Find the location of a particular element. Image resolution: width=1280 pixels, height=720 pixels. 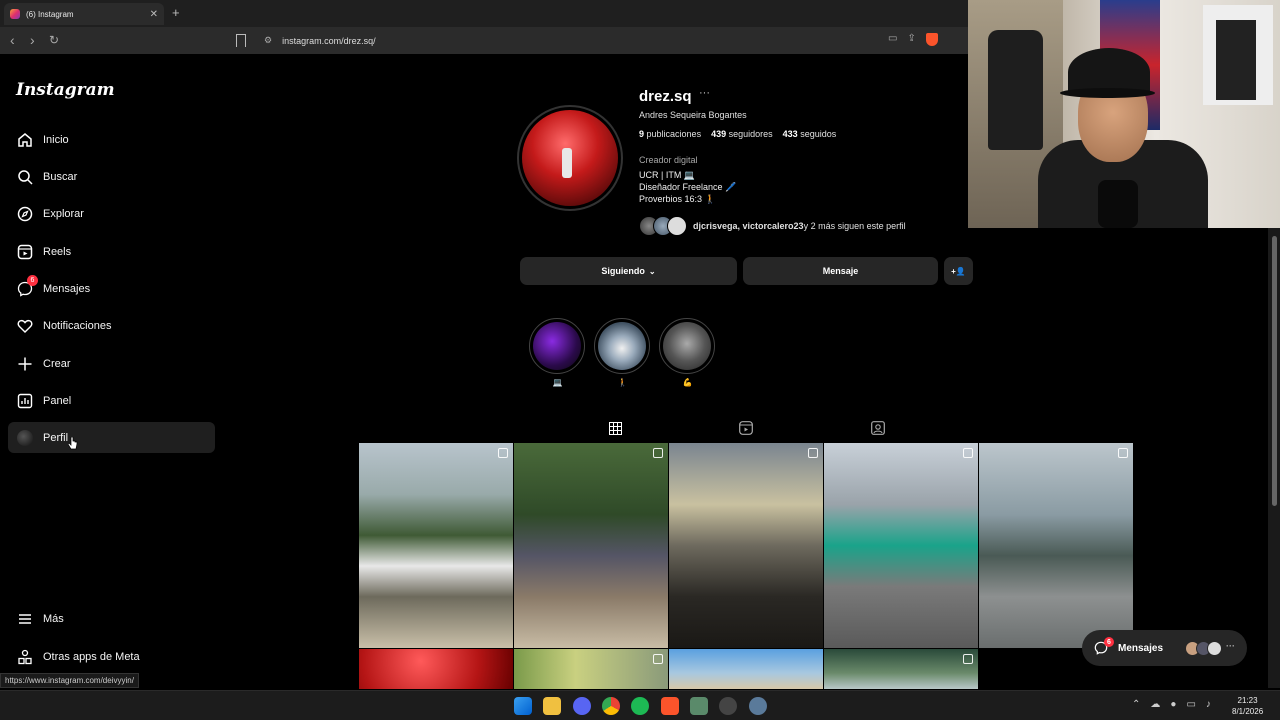

nav-item-mensajes: 6 Mensajes is located at coordinates (111, 288).